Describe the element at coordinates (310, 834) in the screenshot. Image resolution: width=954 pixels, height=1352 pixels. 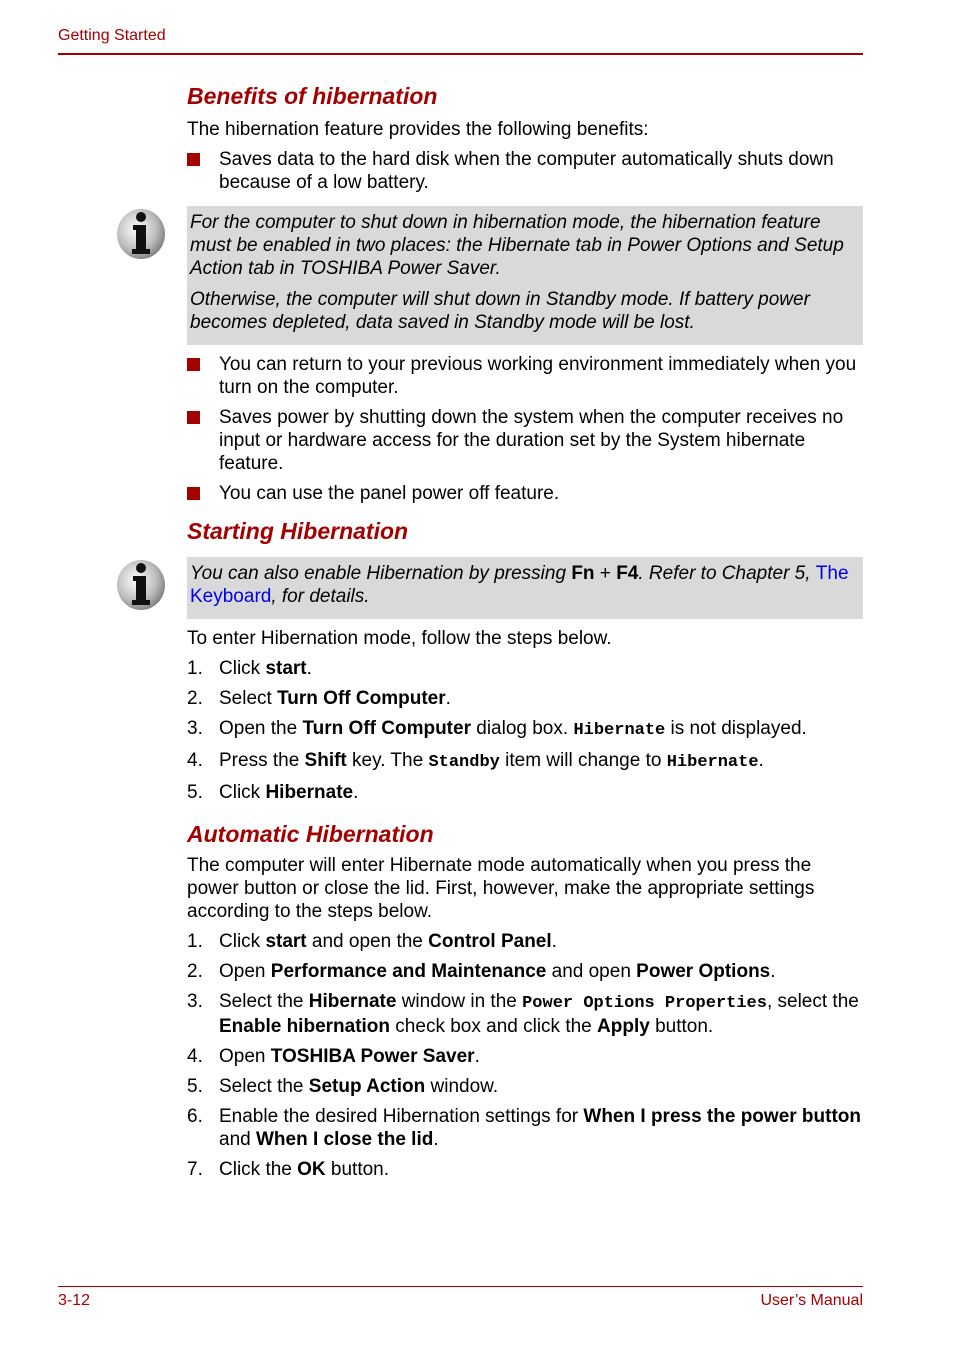
I see `heading-automatic-hibernation: Automatic Hibernation` at that location.